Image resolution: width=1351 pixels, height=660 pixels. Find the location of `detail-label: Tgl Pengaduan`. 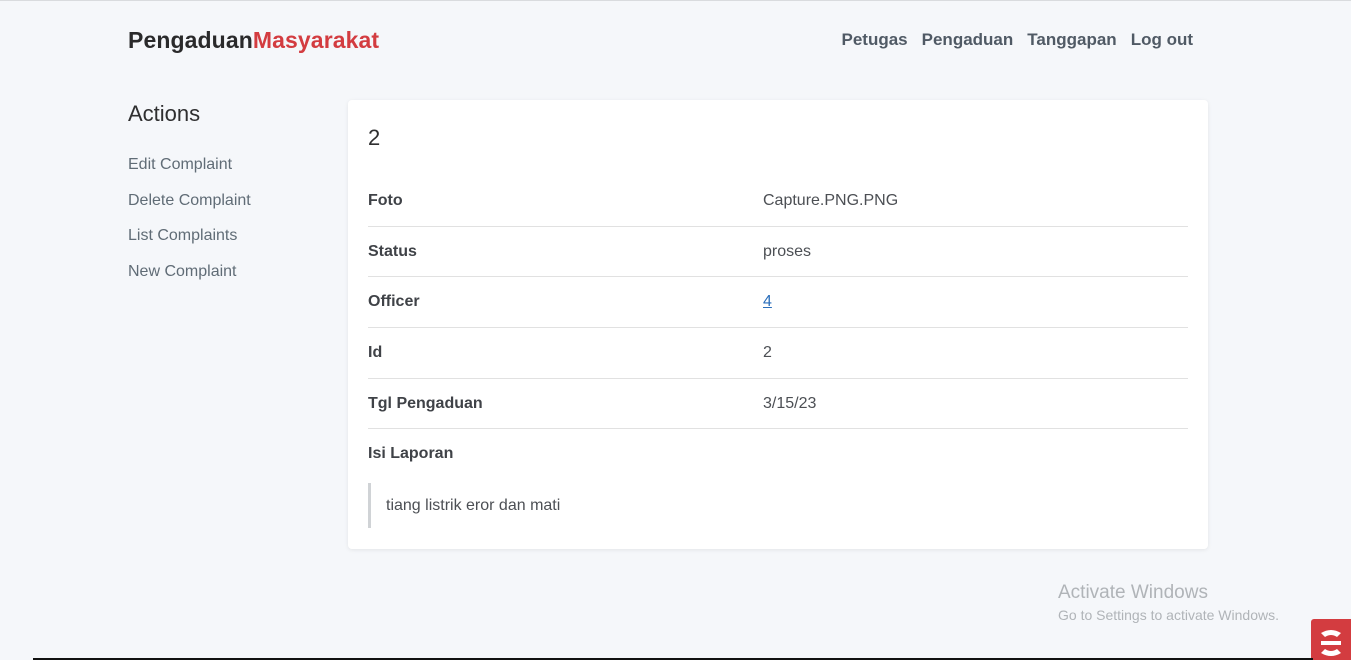

detail-label: Tgl Pengaduan is located at coordinates (425, 403).